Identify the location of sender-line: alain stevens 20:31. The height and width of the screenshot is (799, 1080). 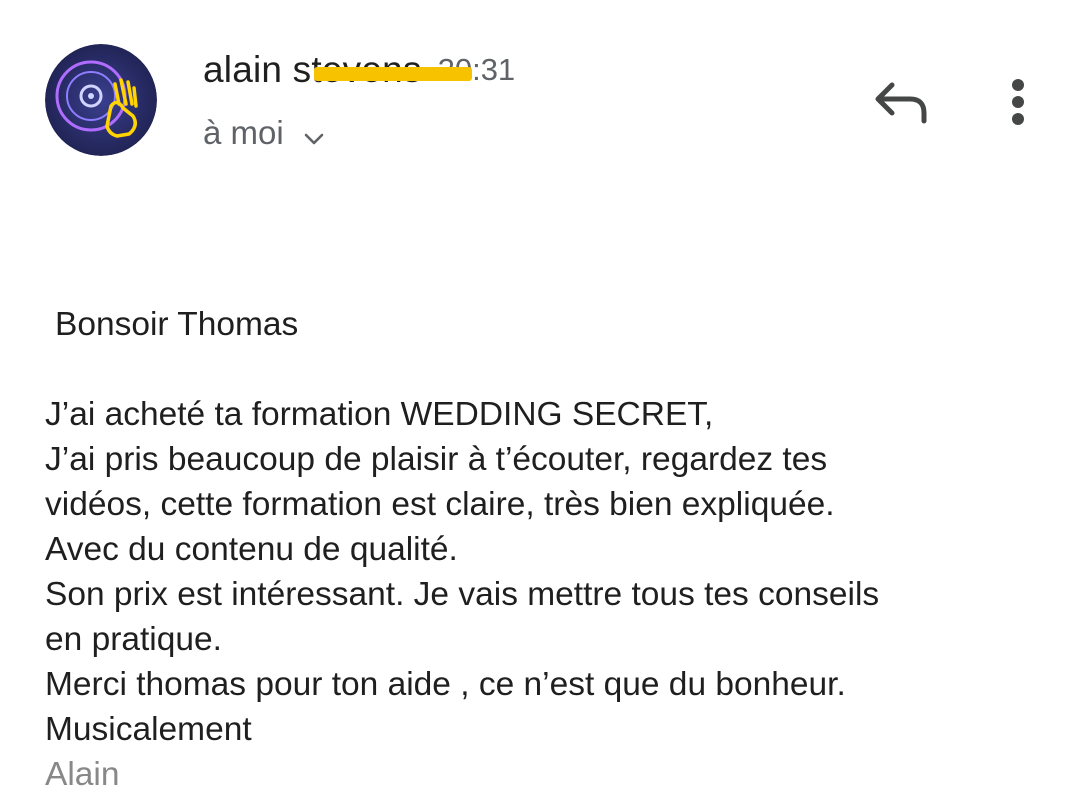
(359, 70).